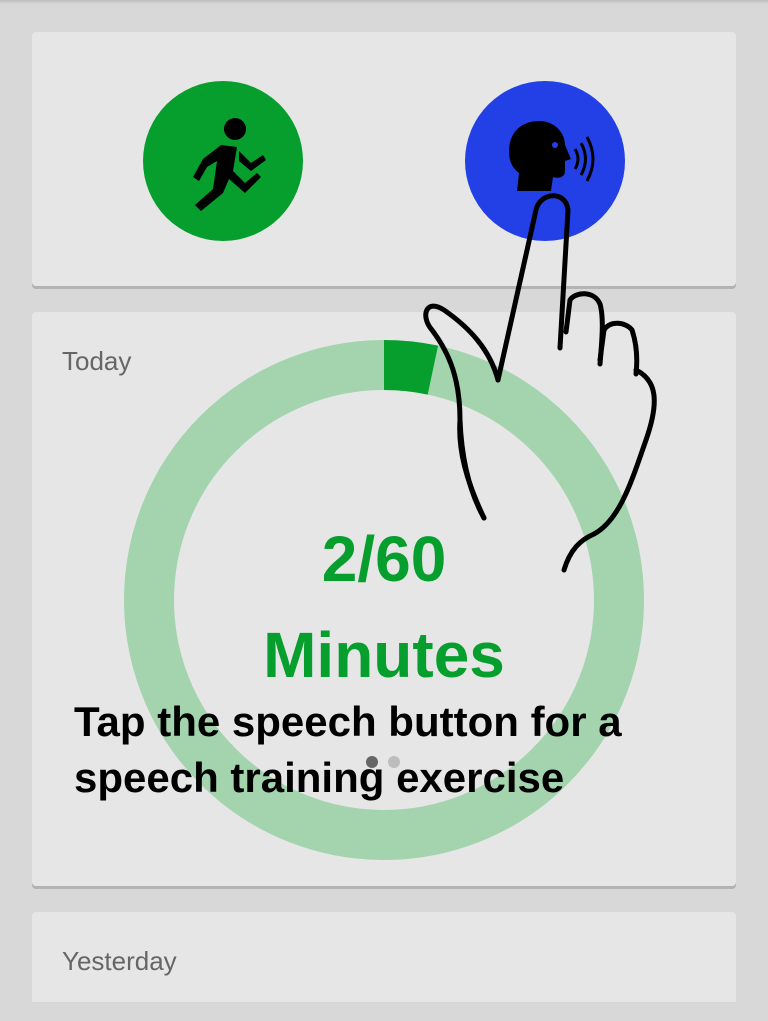 This screenshot has height=1021, width=768. What do you see at coordinates (540, 383) in the screenshot?
I see `pointing-hand-icon` at bounding box center [540, 383].